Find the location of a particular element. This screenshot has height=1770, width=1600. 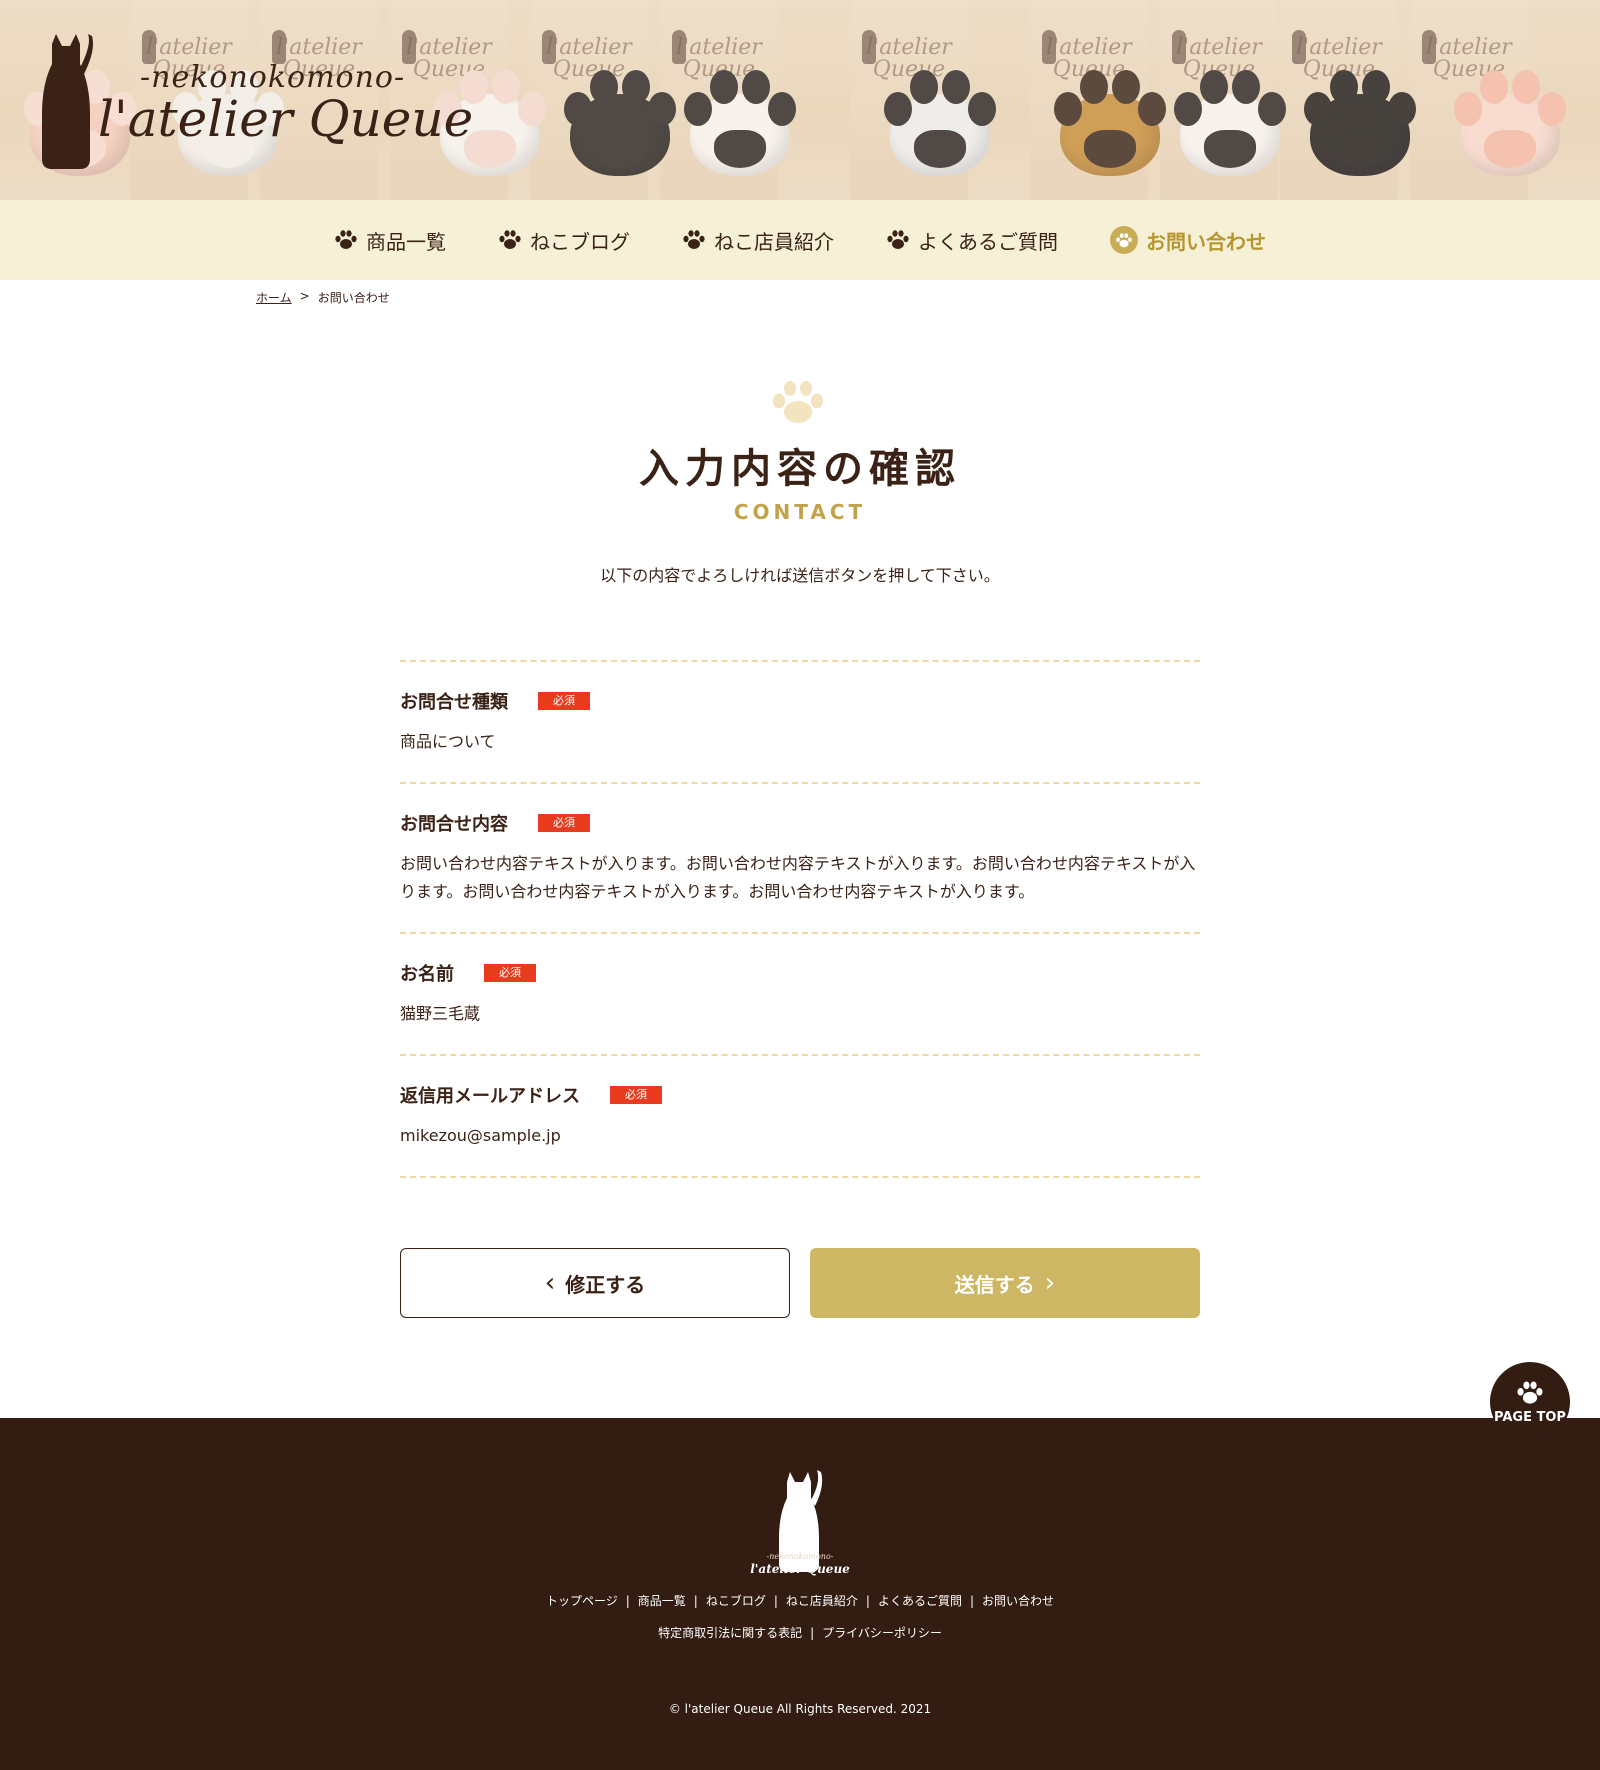

send-label: 送信する is located at coordinates (994, 1284).